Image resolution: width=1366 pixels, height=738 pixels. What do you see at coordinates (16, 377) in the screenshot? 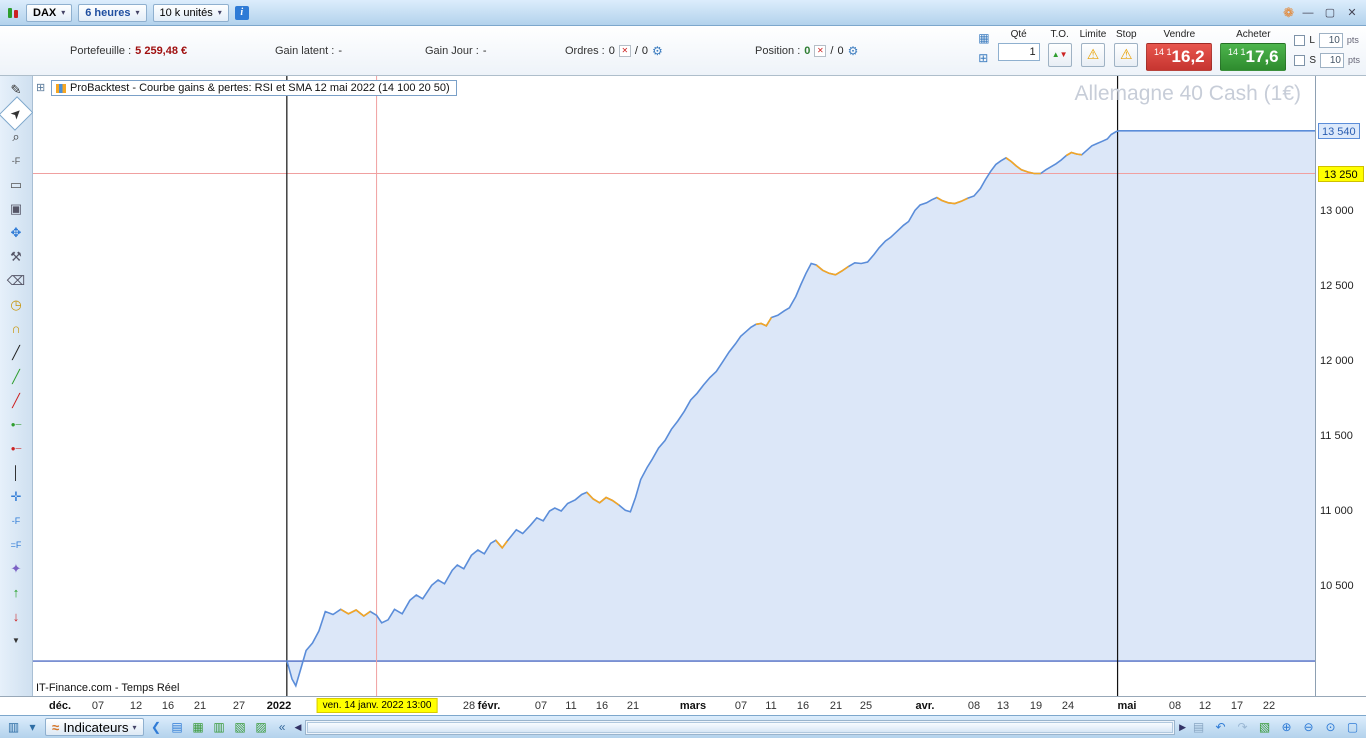
I see `trendline-green-icon: ╱` at bounding box center [16, 377].